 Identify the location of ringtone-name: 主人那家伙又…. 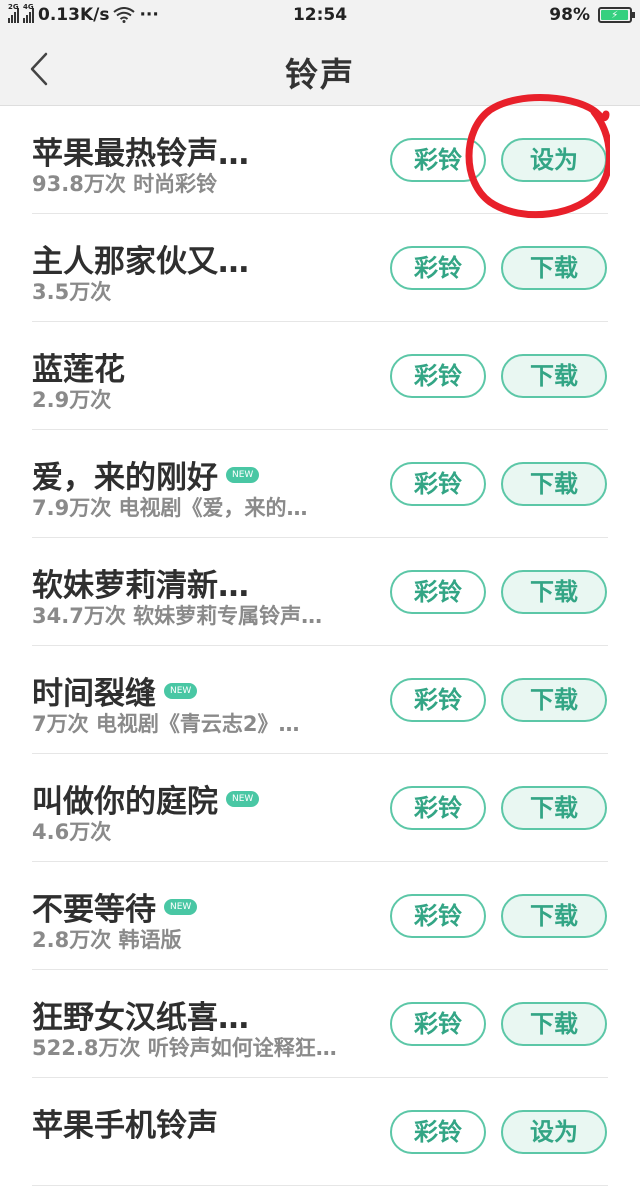
(140, 258).